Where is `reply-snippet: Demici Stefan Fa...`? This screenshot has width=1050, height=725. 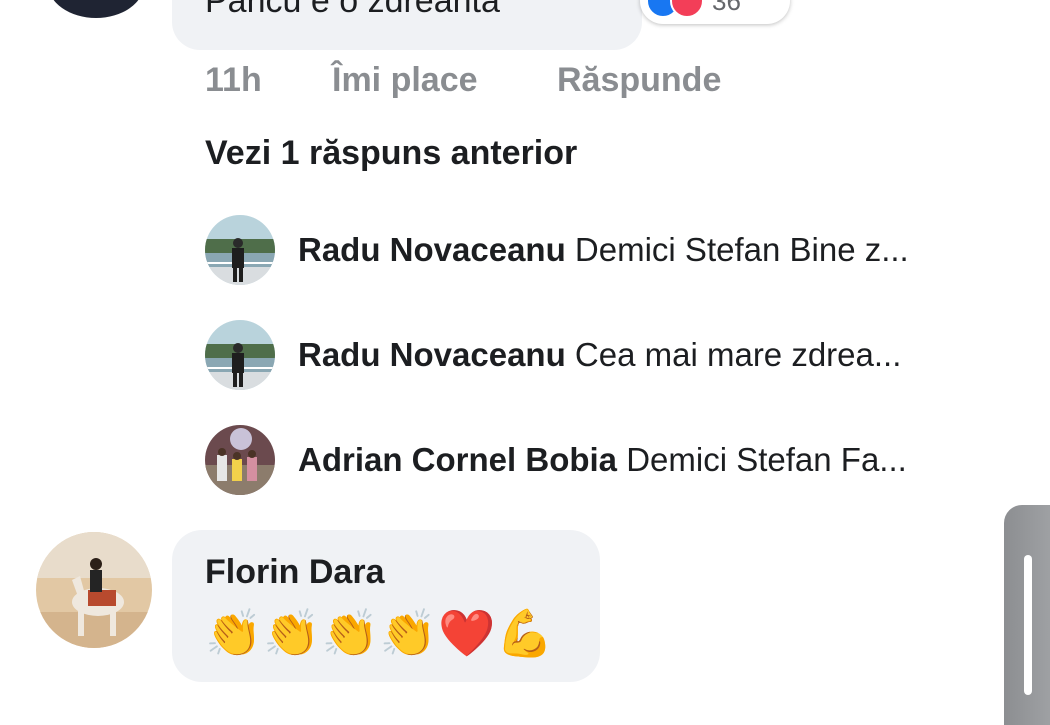
reply-snippet: Demici Stefan Fa... is located at coordinates (766, 459).